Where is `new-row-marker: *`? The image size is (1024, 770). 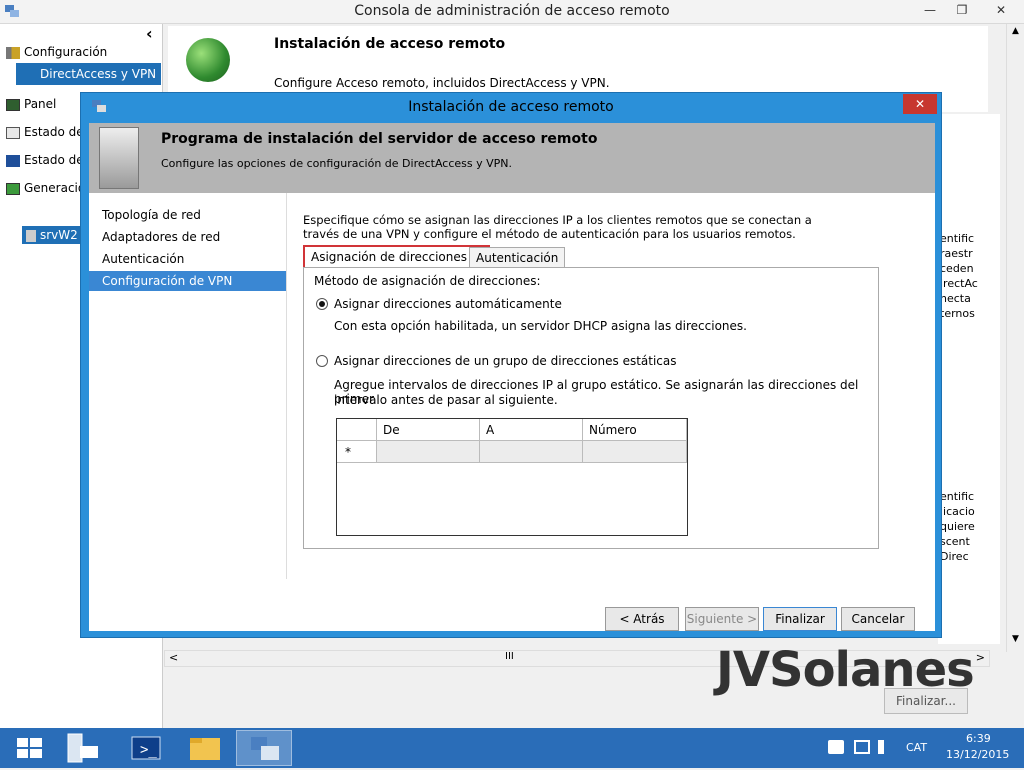 new-row-marker: * is located at coordinates (357, 452).